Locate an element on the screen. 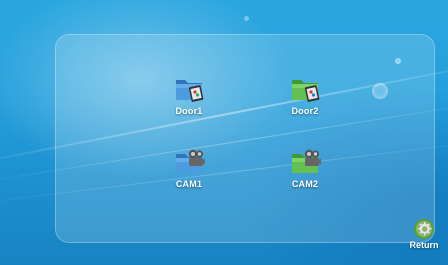 This screenshot has height=265, width=448. cam2-label: CAM2 is located at coordinates (305, 184).